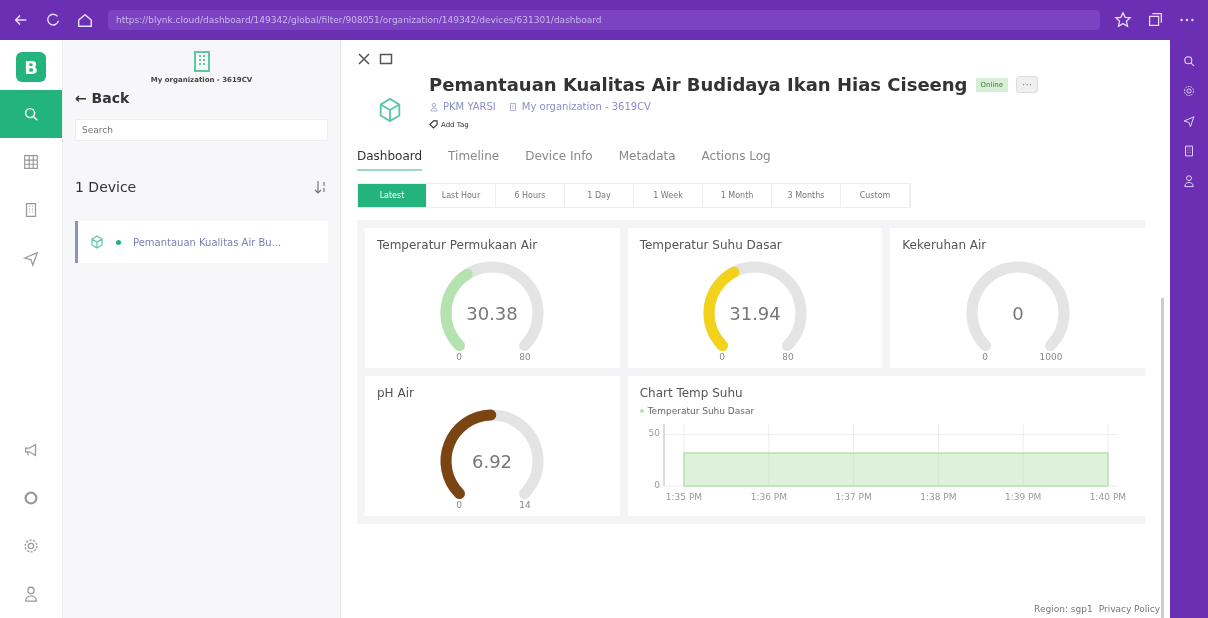 The image size is (1208, 618). Describe the element at coordinates (201, 130) in the screenshot. I see `search-field: Search` at that location.